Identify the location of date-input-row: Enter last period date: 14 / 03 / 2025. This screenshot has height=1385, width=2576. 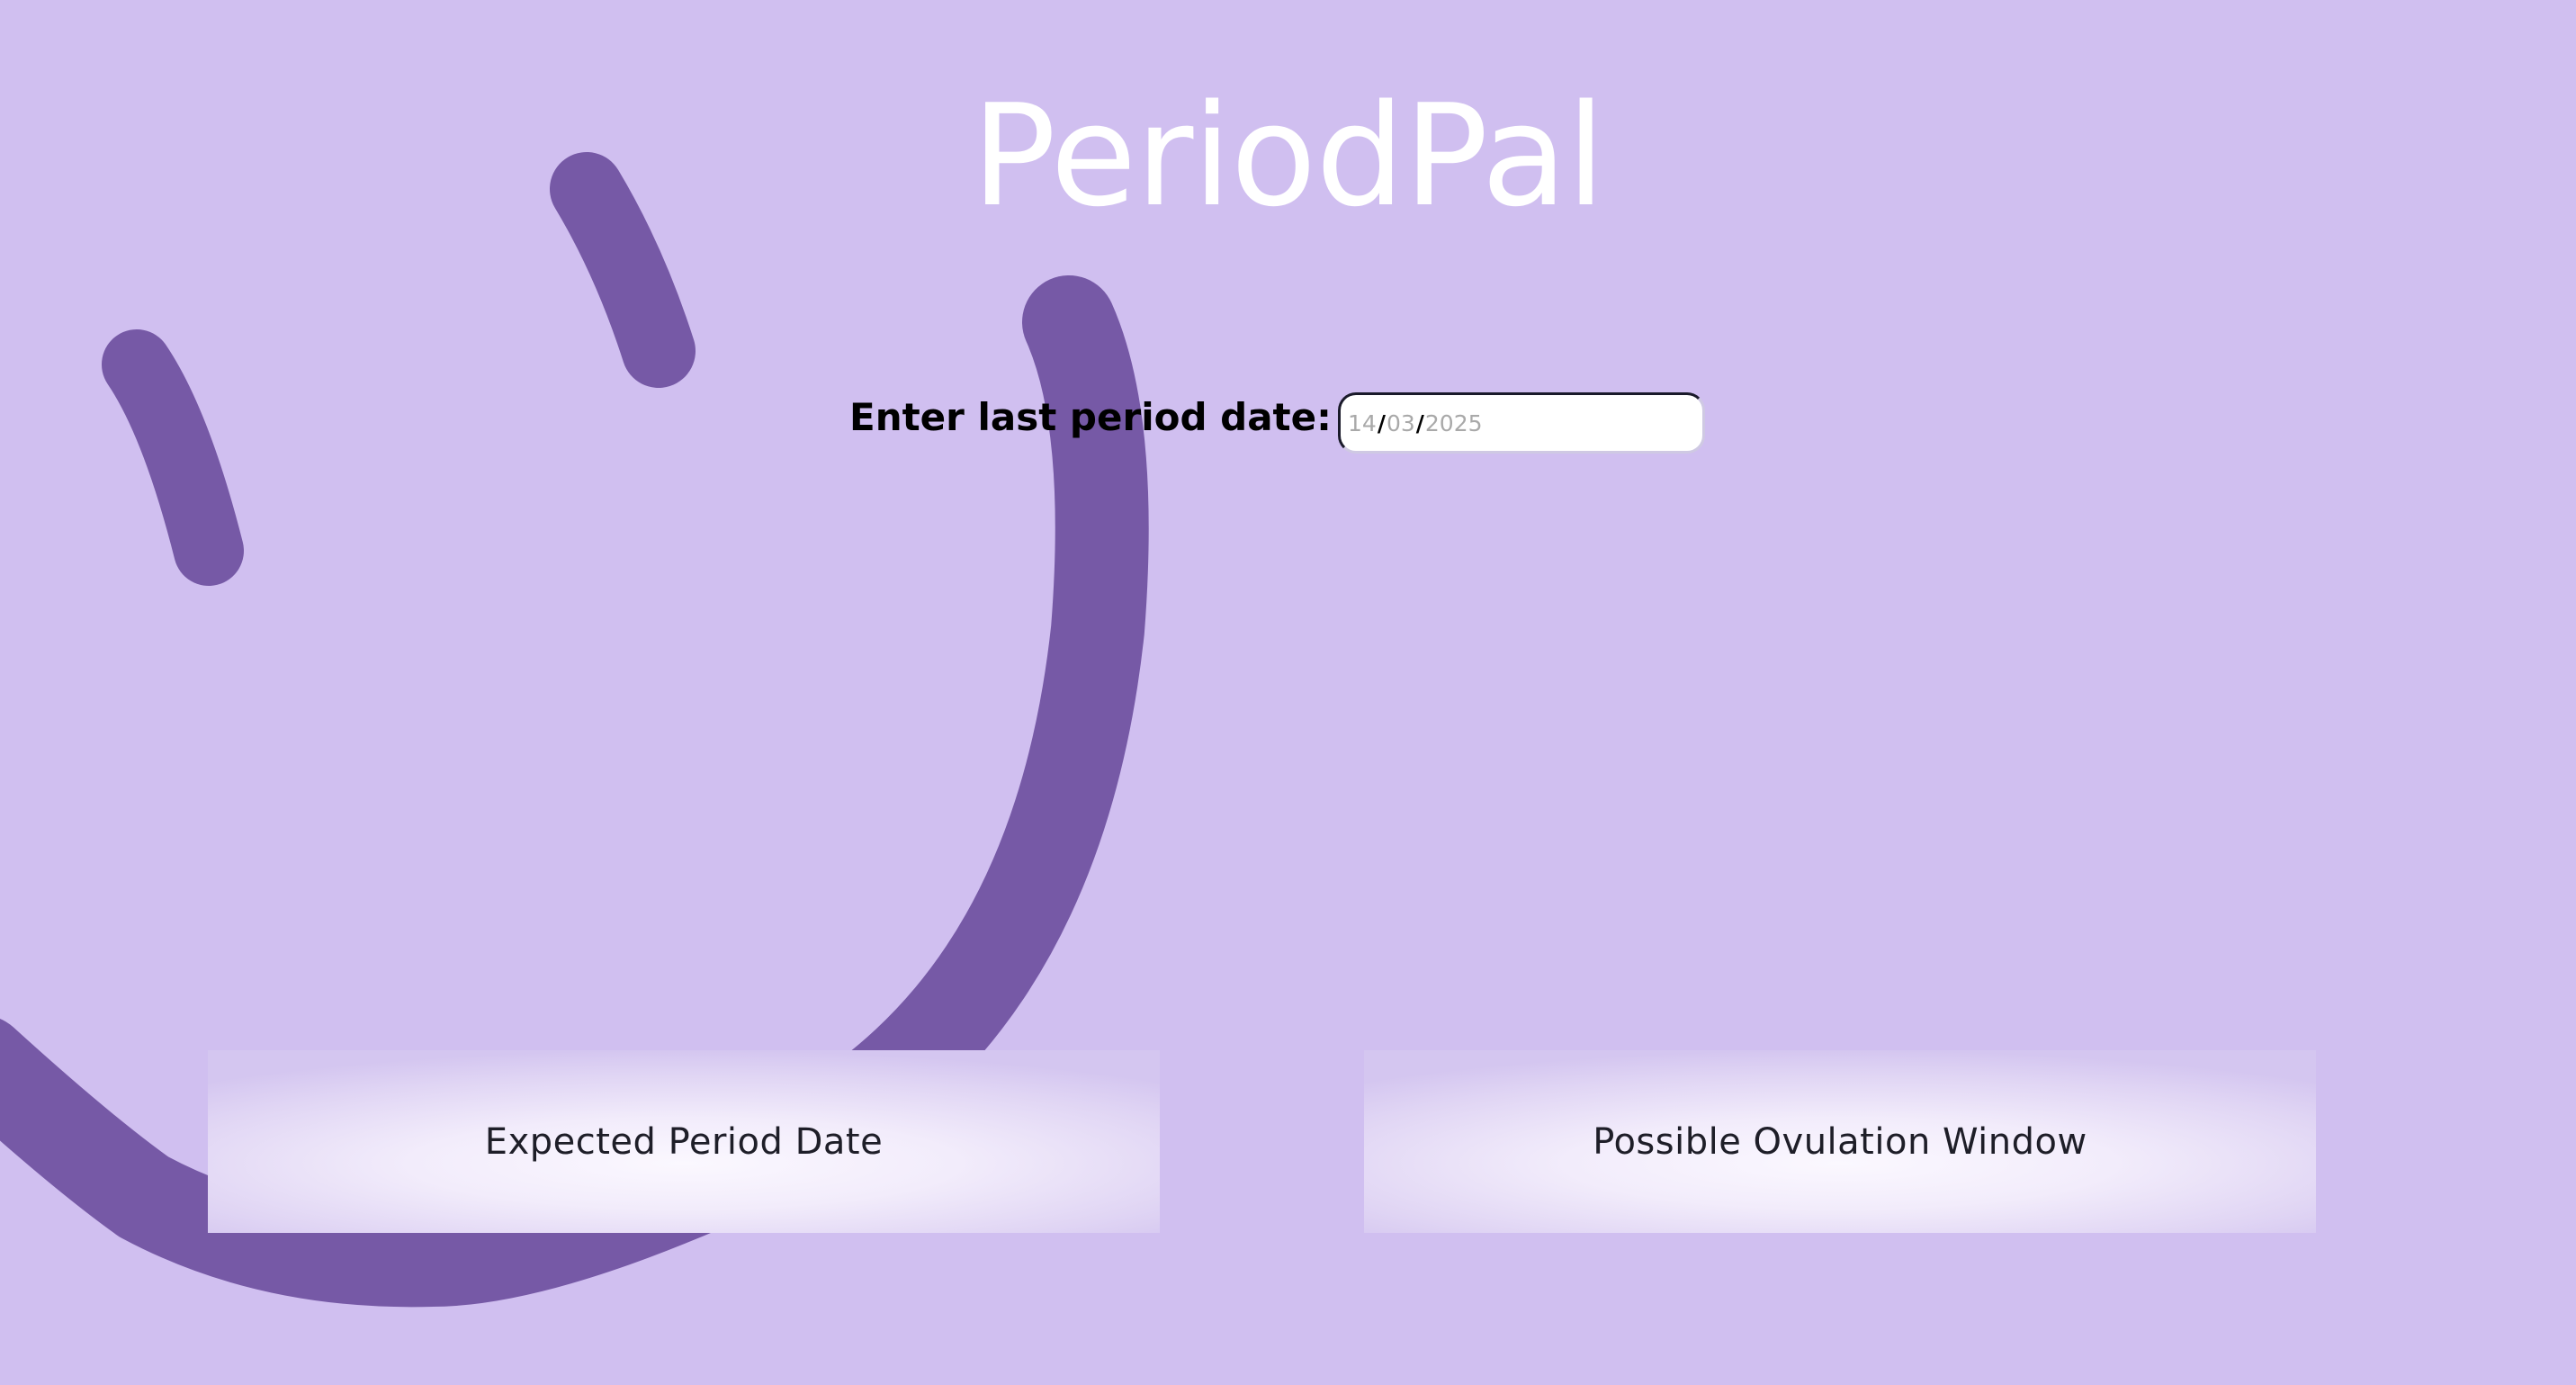
(1288, 425).